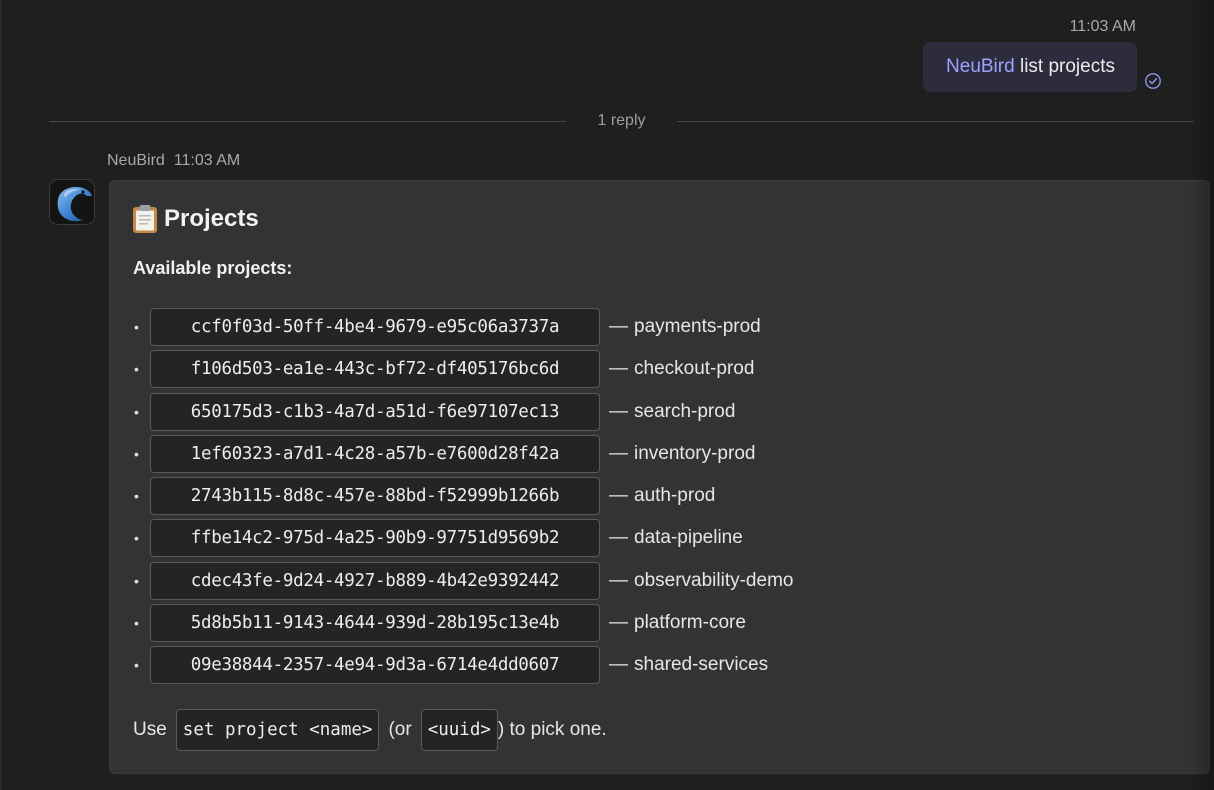 The height and width of the screenshot is (790, 1214). I want to click on divider-line-right, so click(935, 121).